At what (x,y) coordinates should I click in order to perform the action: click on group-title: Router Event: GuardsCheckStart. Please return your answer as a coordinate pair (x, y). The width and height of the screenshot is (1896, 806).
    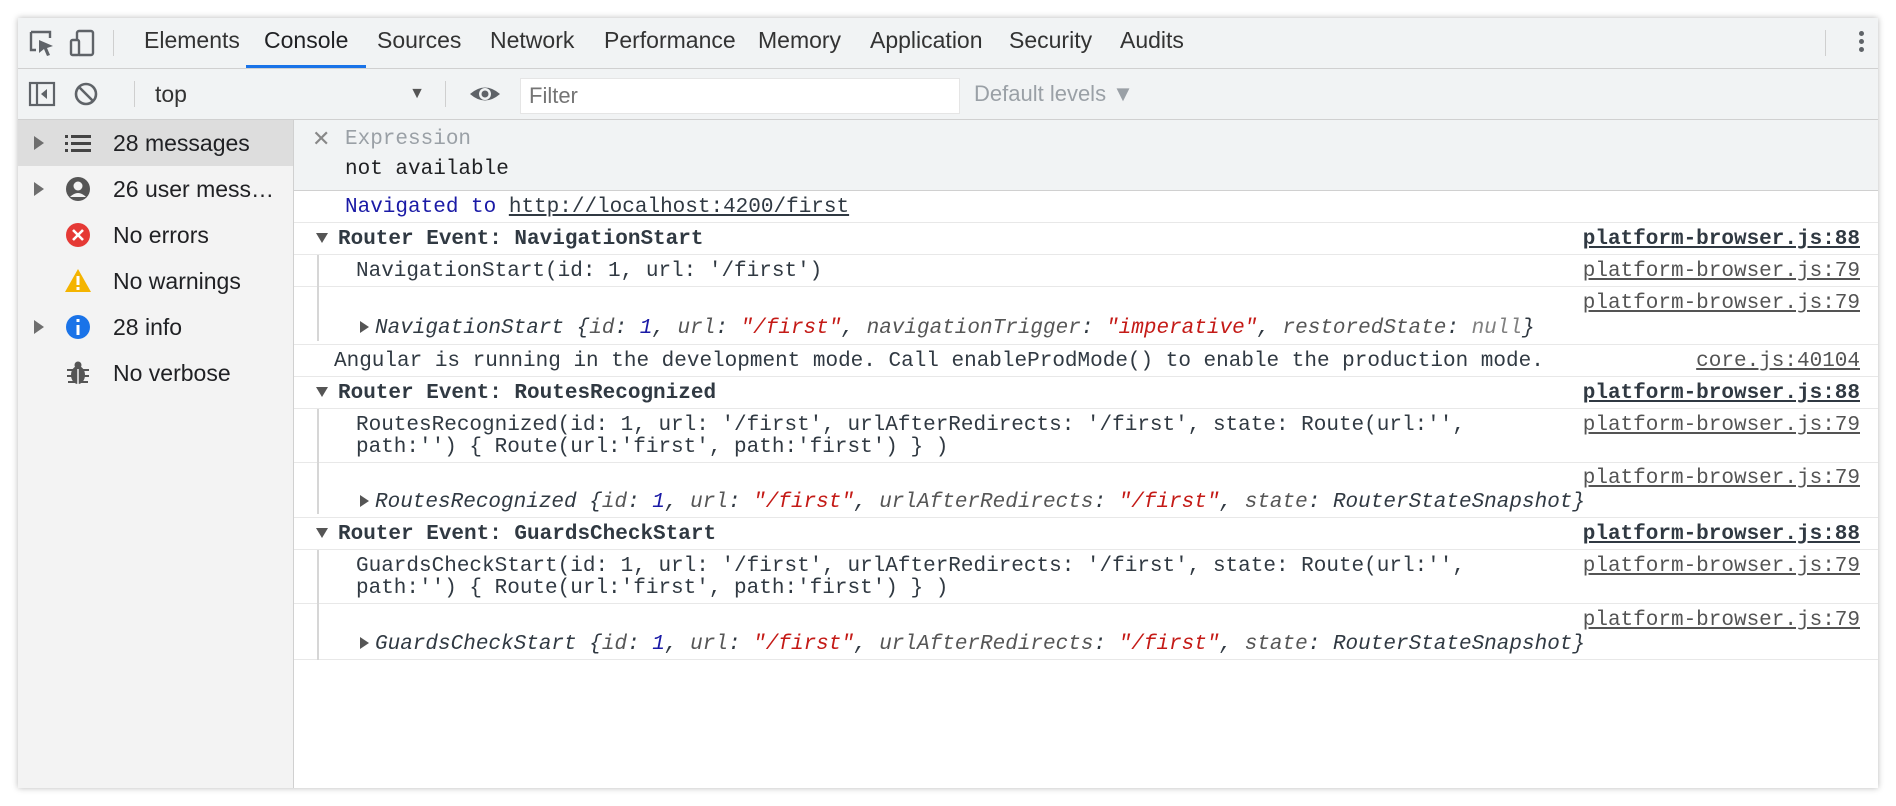
    Looking at the image, I should click on (527, 534).